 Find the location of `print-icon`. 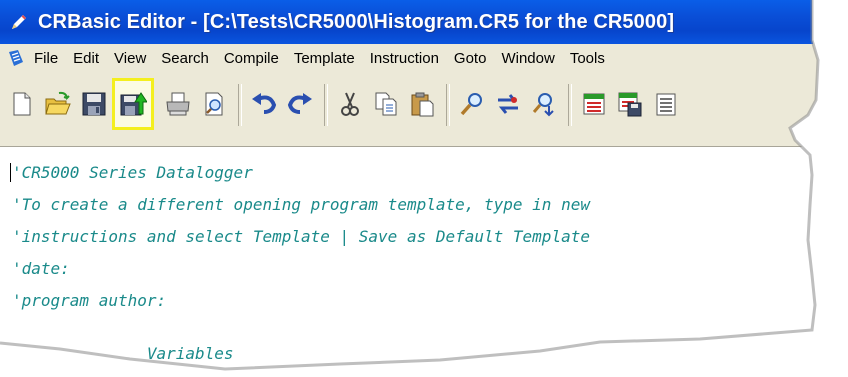

print-icon is located at coordinates (178, 104).